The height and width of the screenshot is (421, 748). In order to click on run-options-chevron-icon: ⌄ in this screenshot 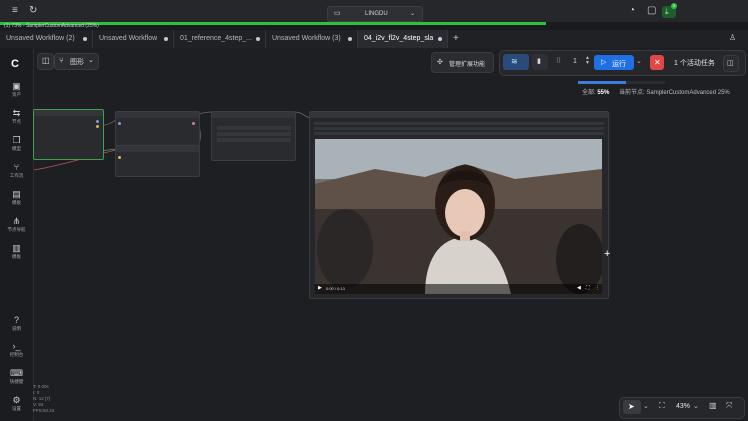, I will do `click(639, 61)`.